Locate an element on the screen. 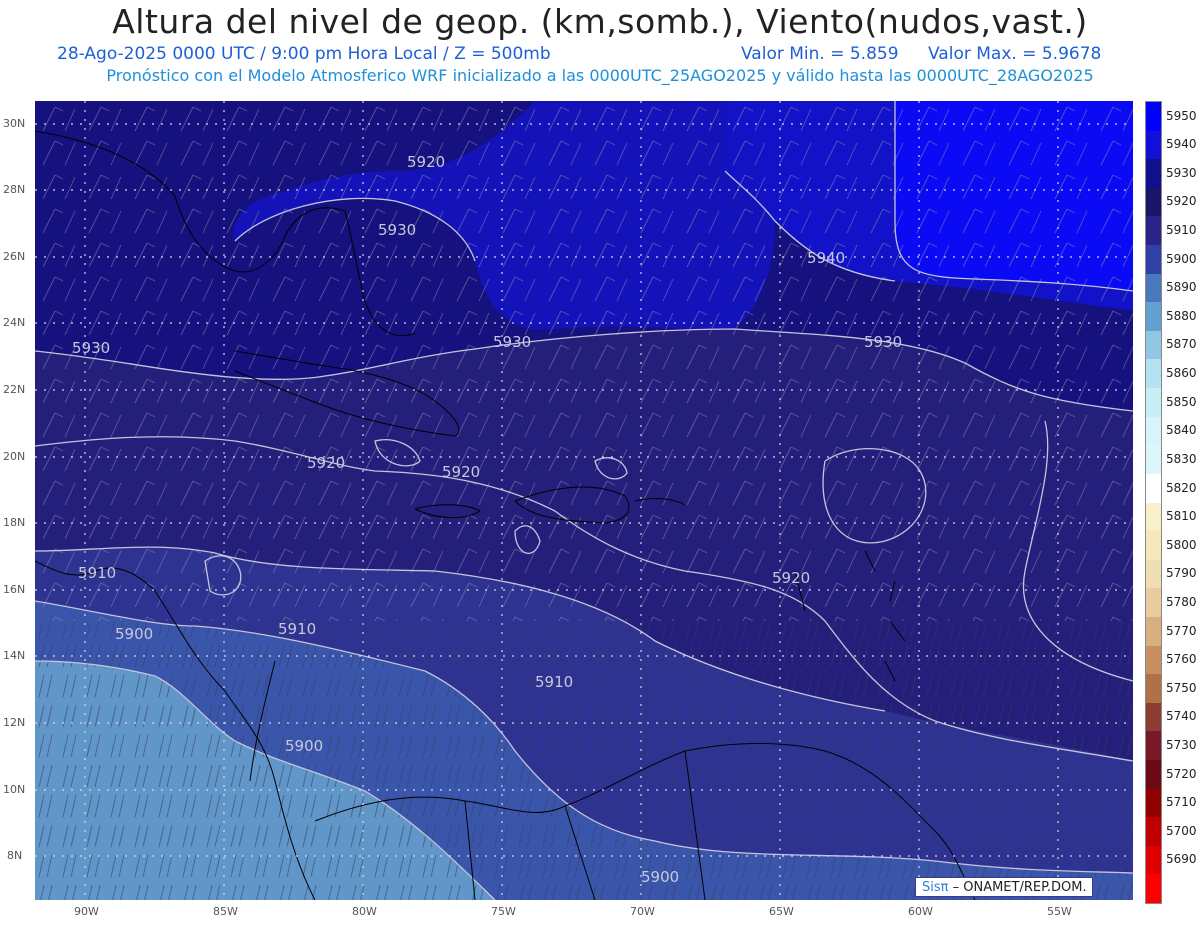 The image size is (1200, 927). credit-brand: Sisπ is located at coordinates (935, 887).